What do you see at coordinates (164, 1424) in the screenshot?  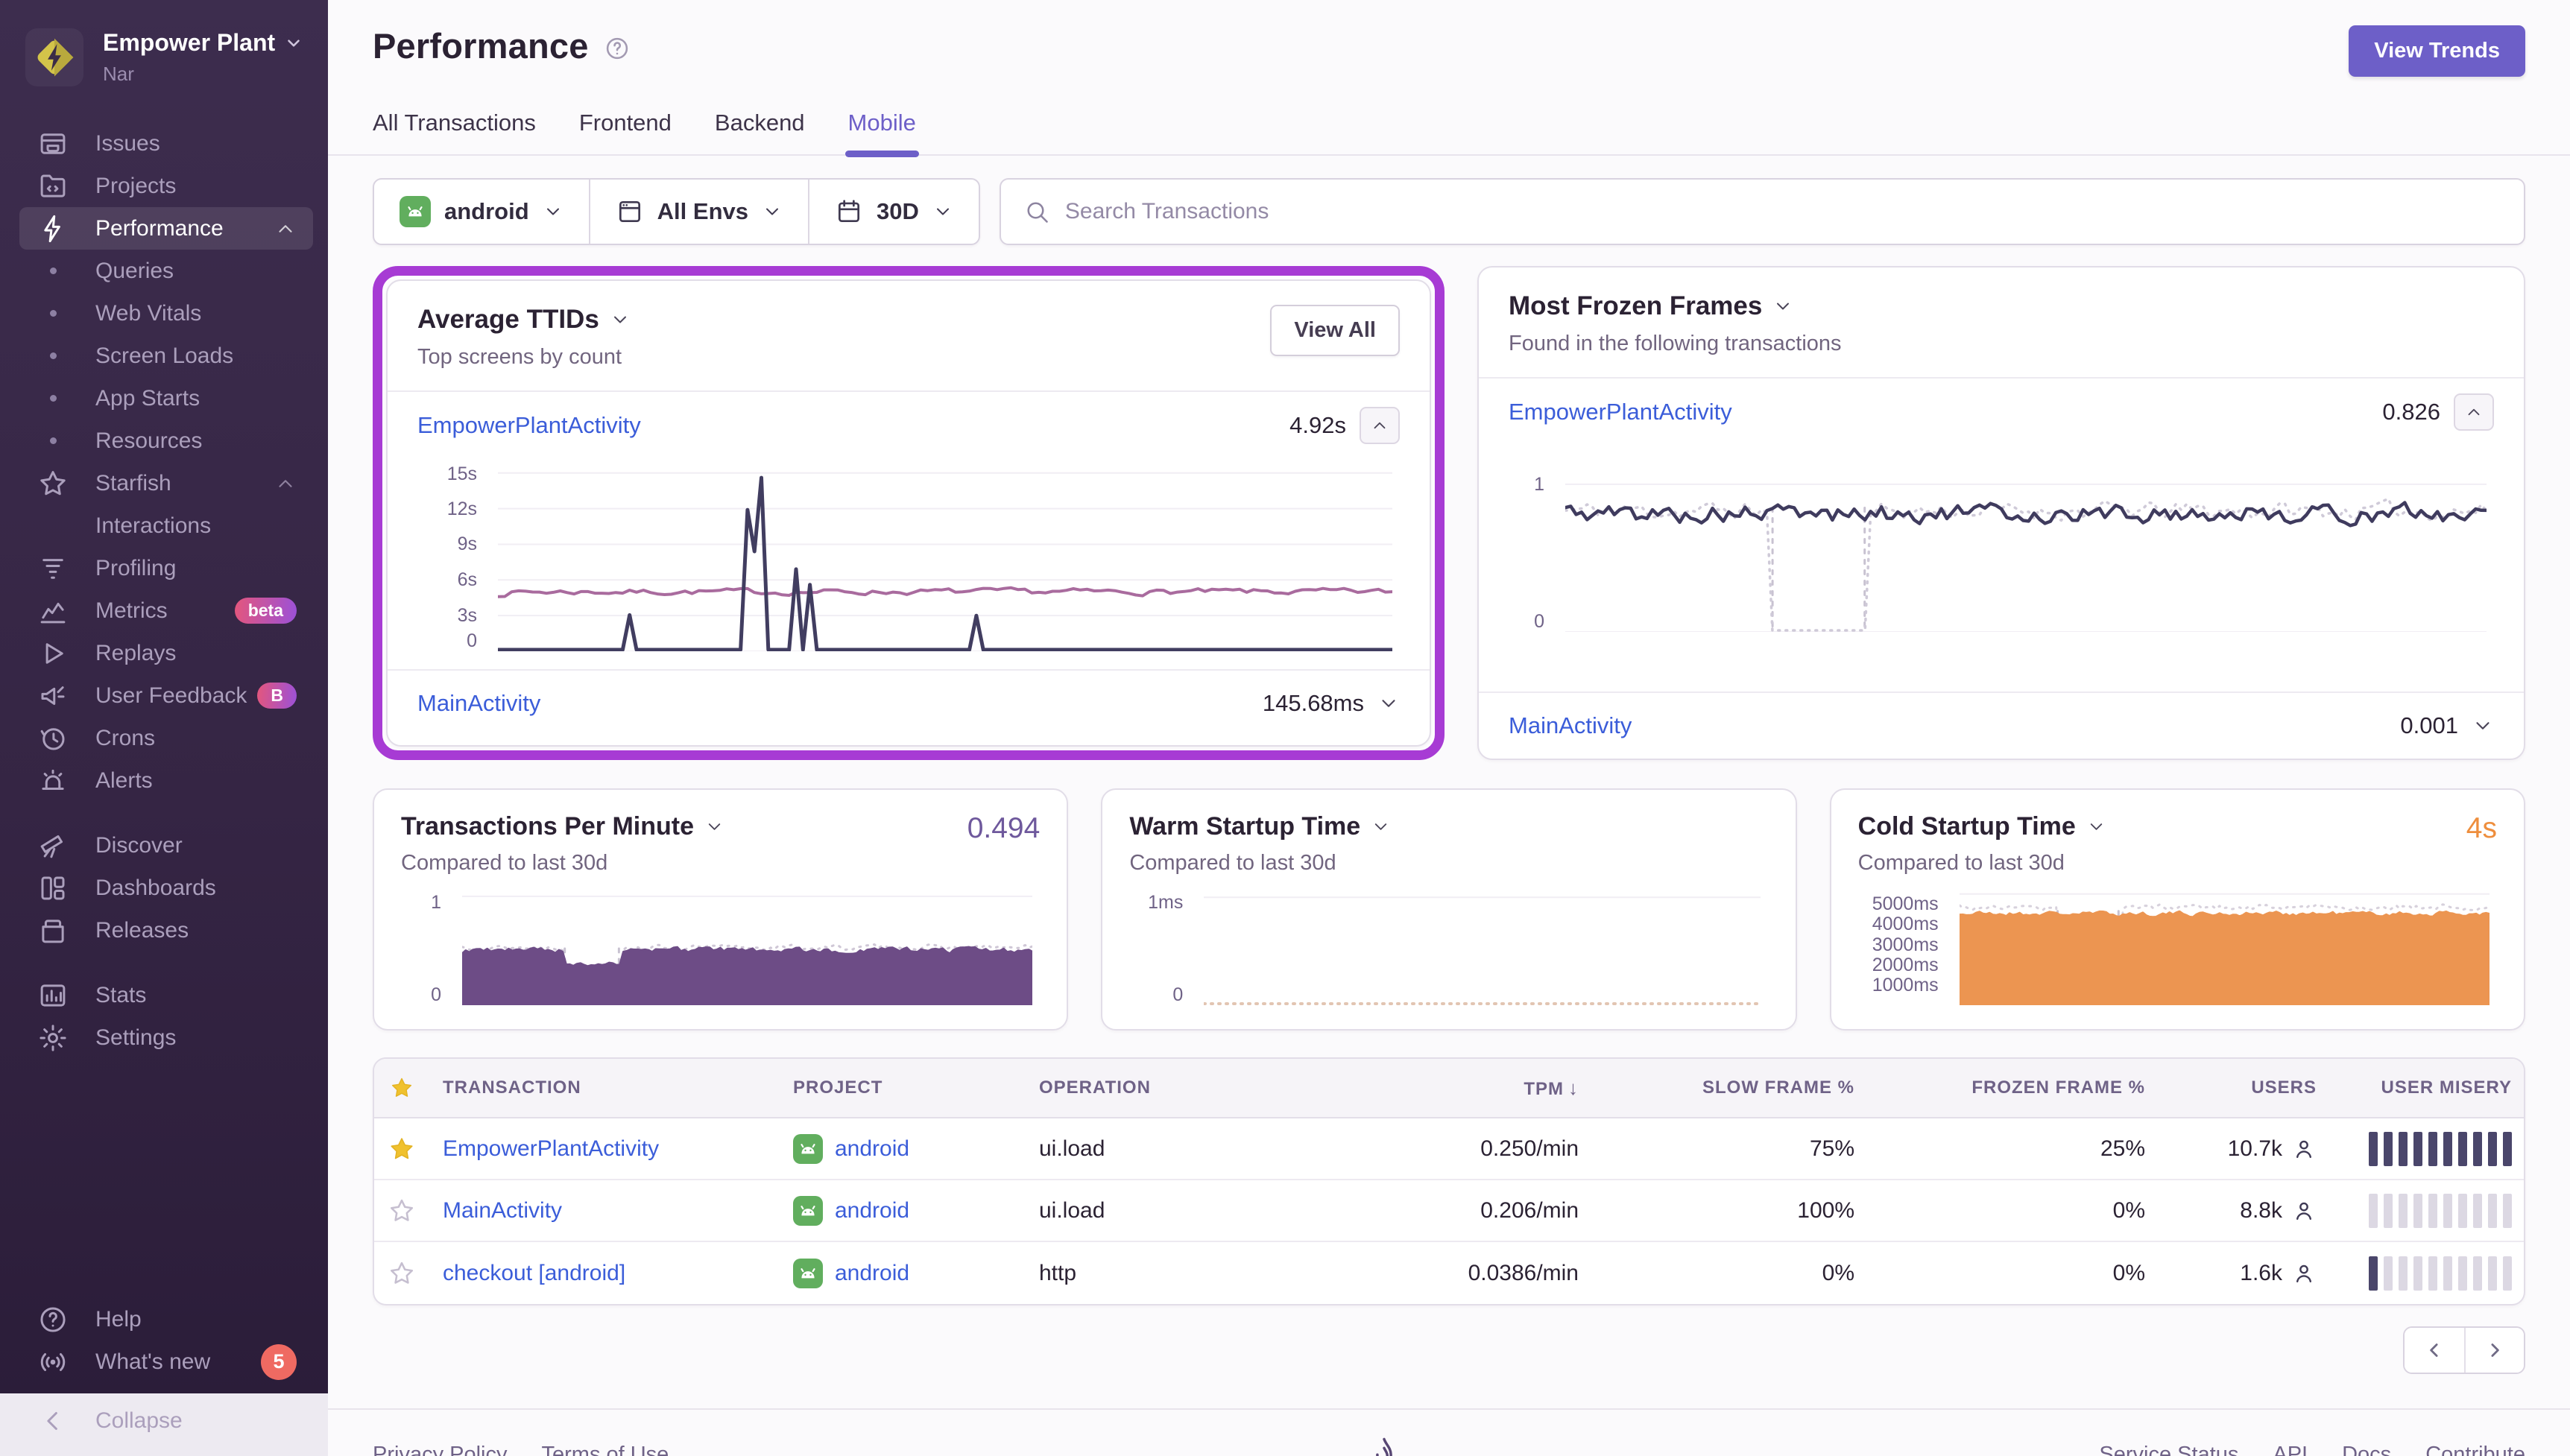 I see `sidebar-item-collapse: Collapse` at bounding box center [164, 1424].